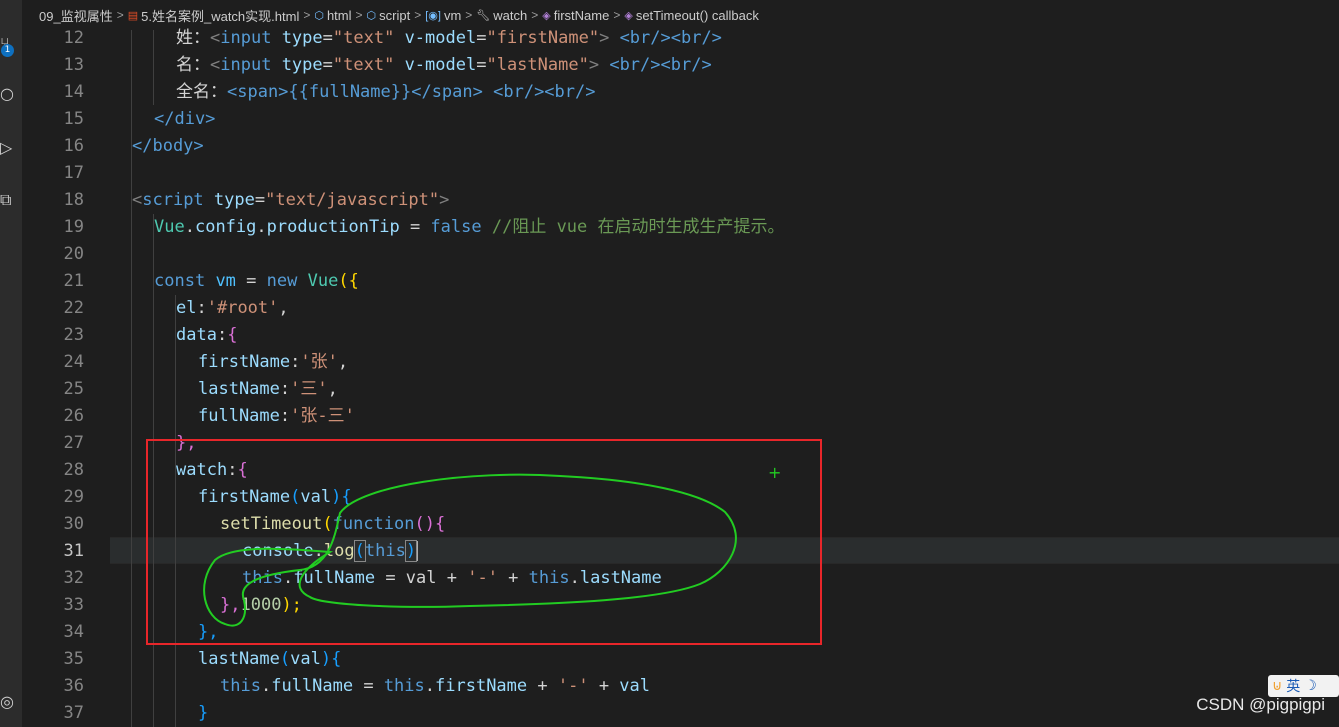 The height and width of the screenshot is (727, 1339). What do you see at coordinates (9, 200) in the screenshot?
I see `extensions-icon: ⧉` at bounding box center [9, 200].